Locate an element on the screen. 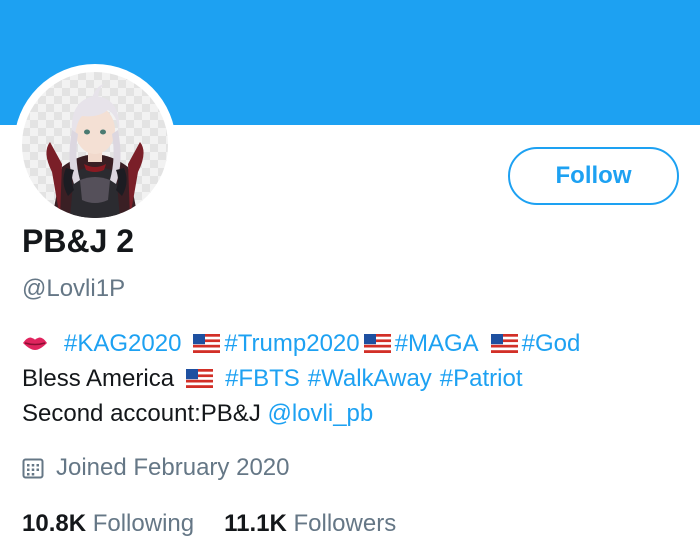 This screenshot has width=700, height=557. lips-icon is located at coordinates (35, 343).